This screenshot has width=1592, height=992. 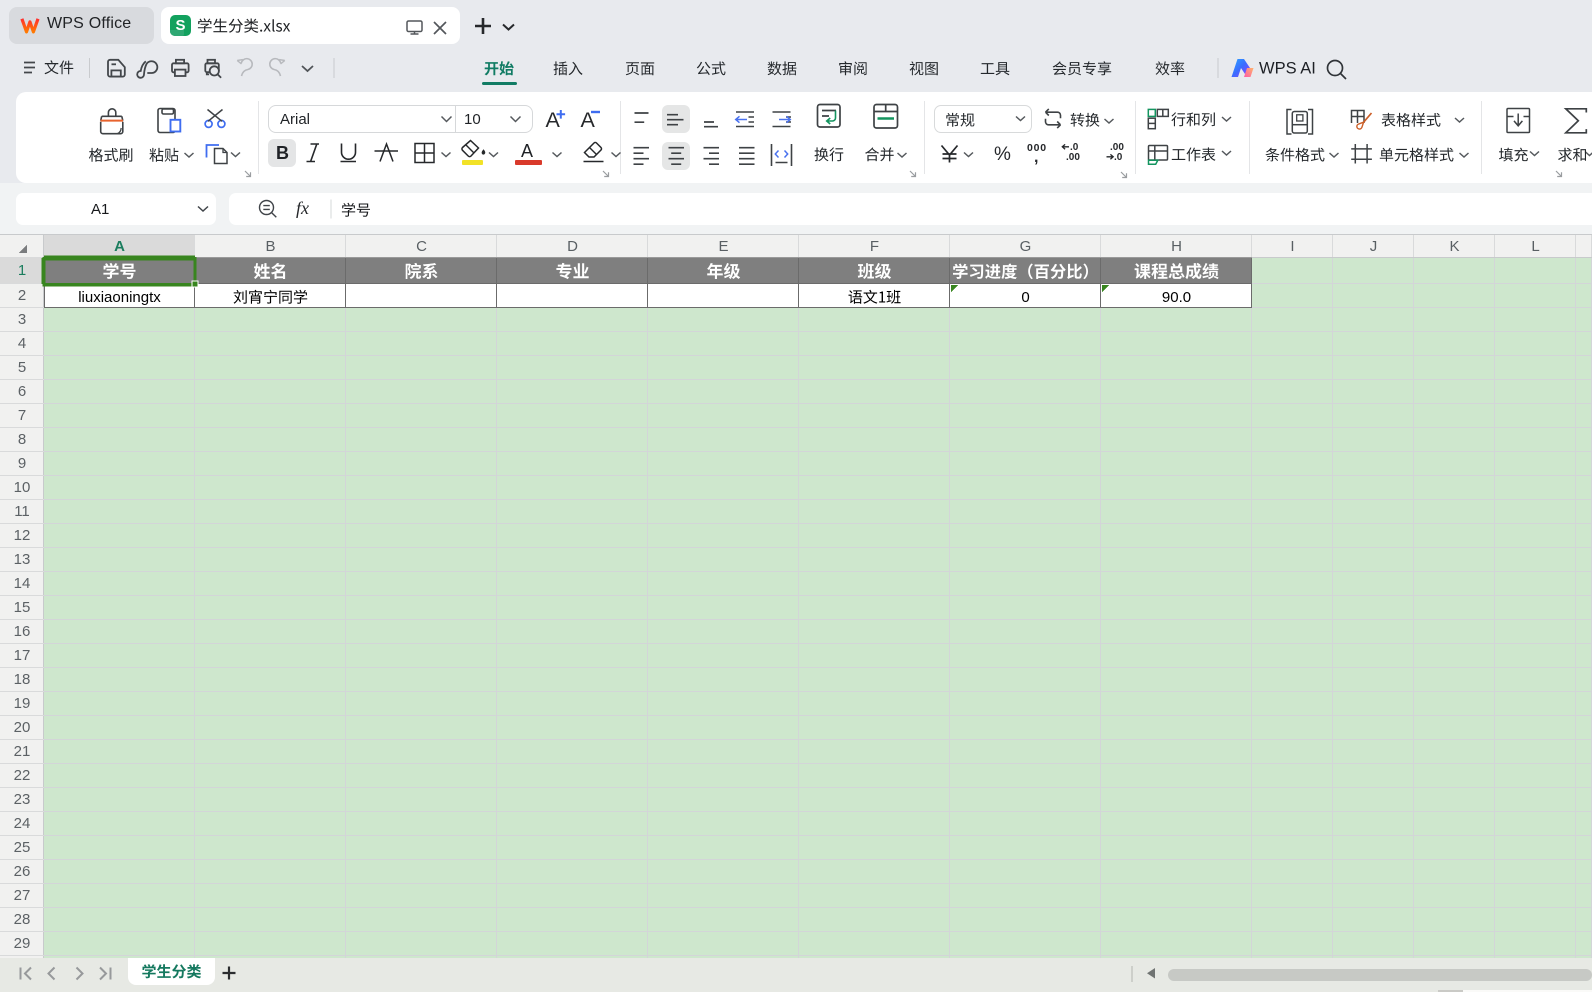 I want to click on svg-text: WPS AI, so click(x=1287, y=69).